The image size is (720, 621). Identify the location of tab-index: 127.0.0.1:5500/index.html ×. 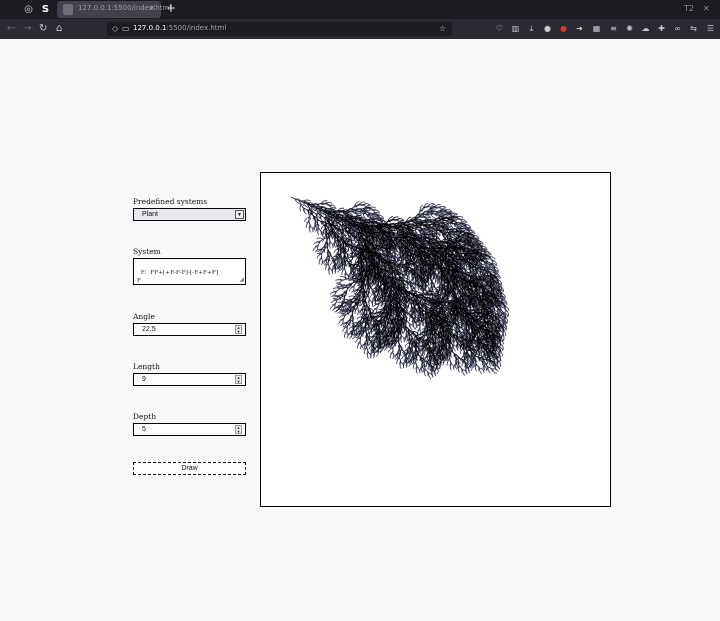
(114, 9).